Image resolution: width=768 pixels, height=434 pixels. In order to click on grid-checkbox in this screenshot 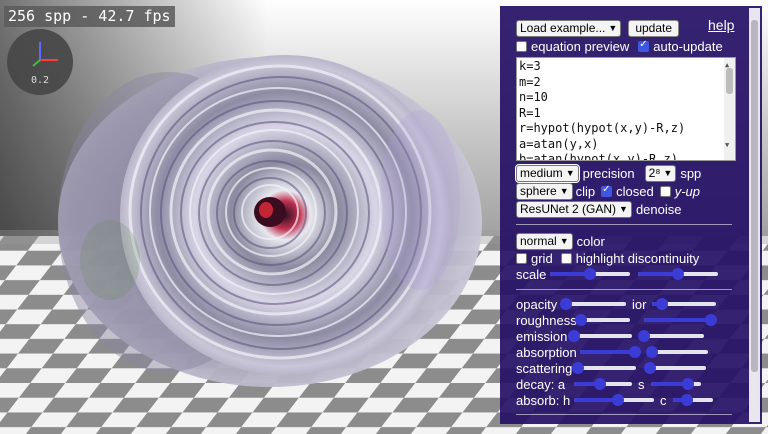, I will do `click(521, 258)`.